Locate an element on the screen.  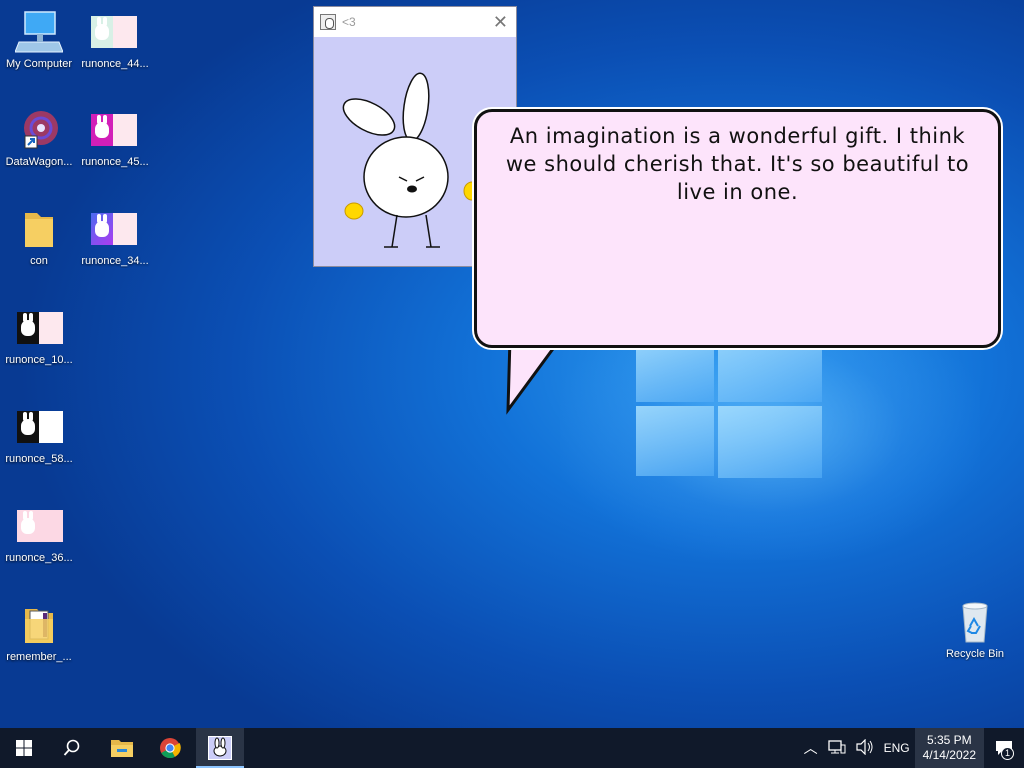
close-icon: ✕ is located at coordinates (500, 22).